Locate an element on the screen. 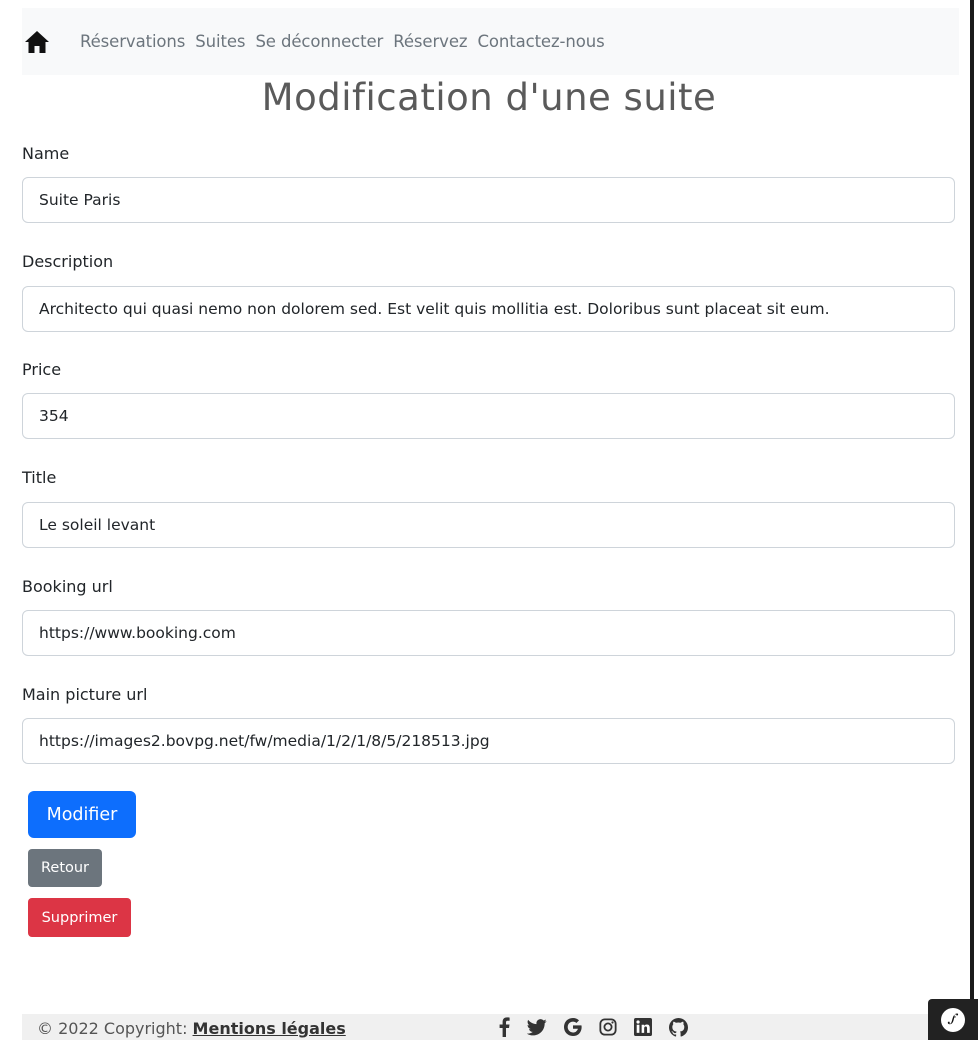 The width and height of the screenshot is (978, 1040). name-label: Name is located at coordinates (46, 153).